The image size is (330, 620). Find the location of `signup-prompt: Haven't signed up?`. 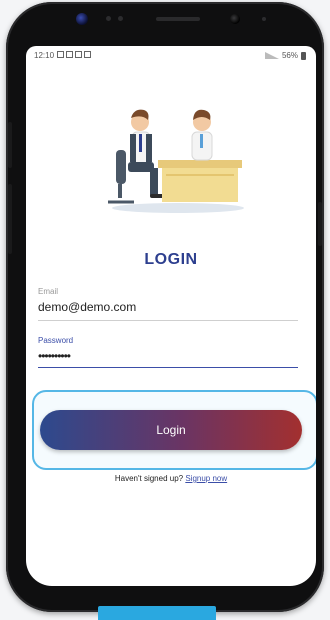

signup-prompt: Haven't signed up? is located at coordinates (149, 478).